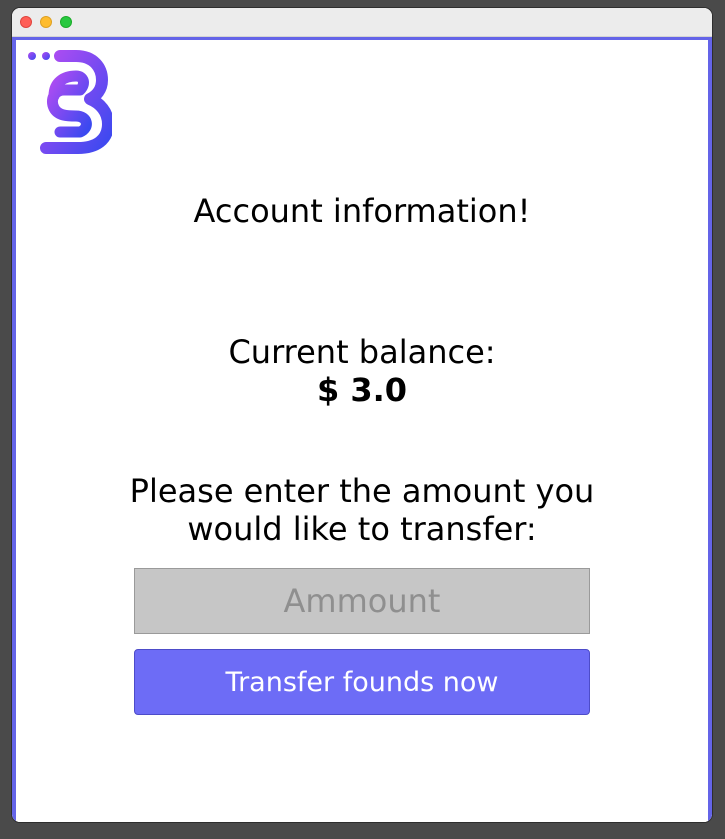  Describe the element at coordinates (362, 352) in the screenshot. I see `balance-label: Current balance:` at that location.